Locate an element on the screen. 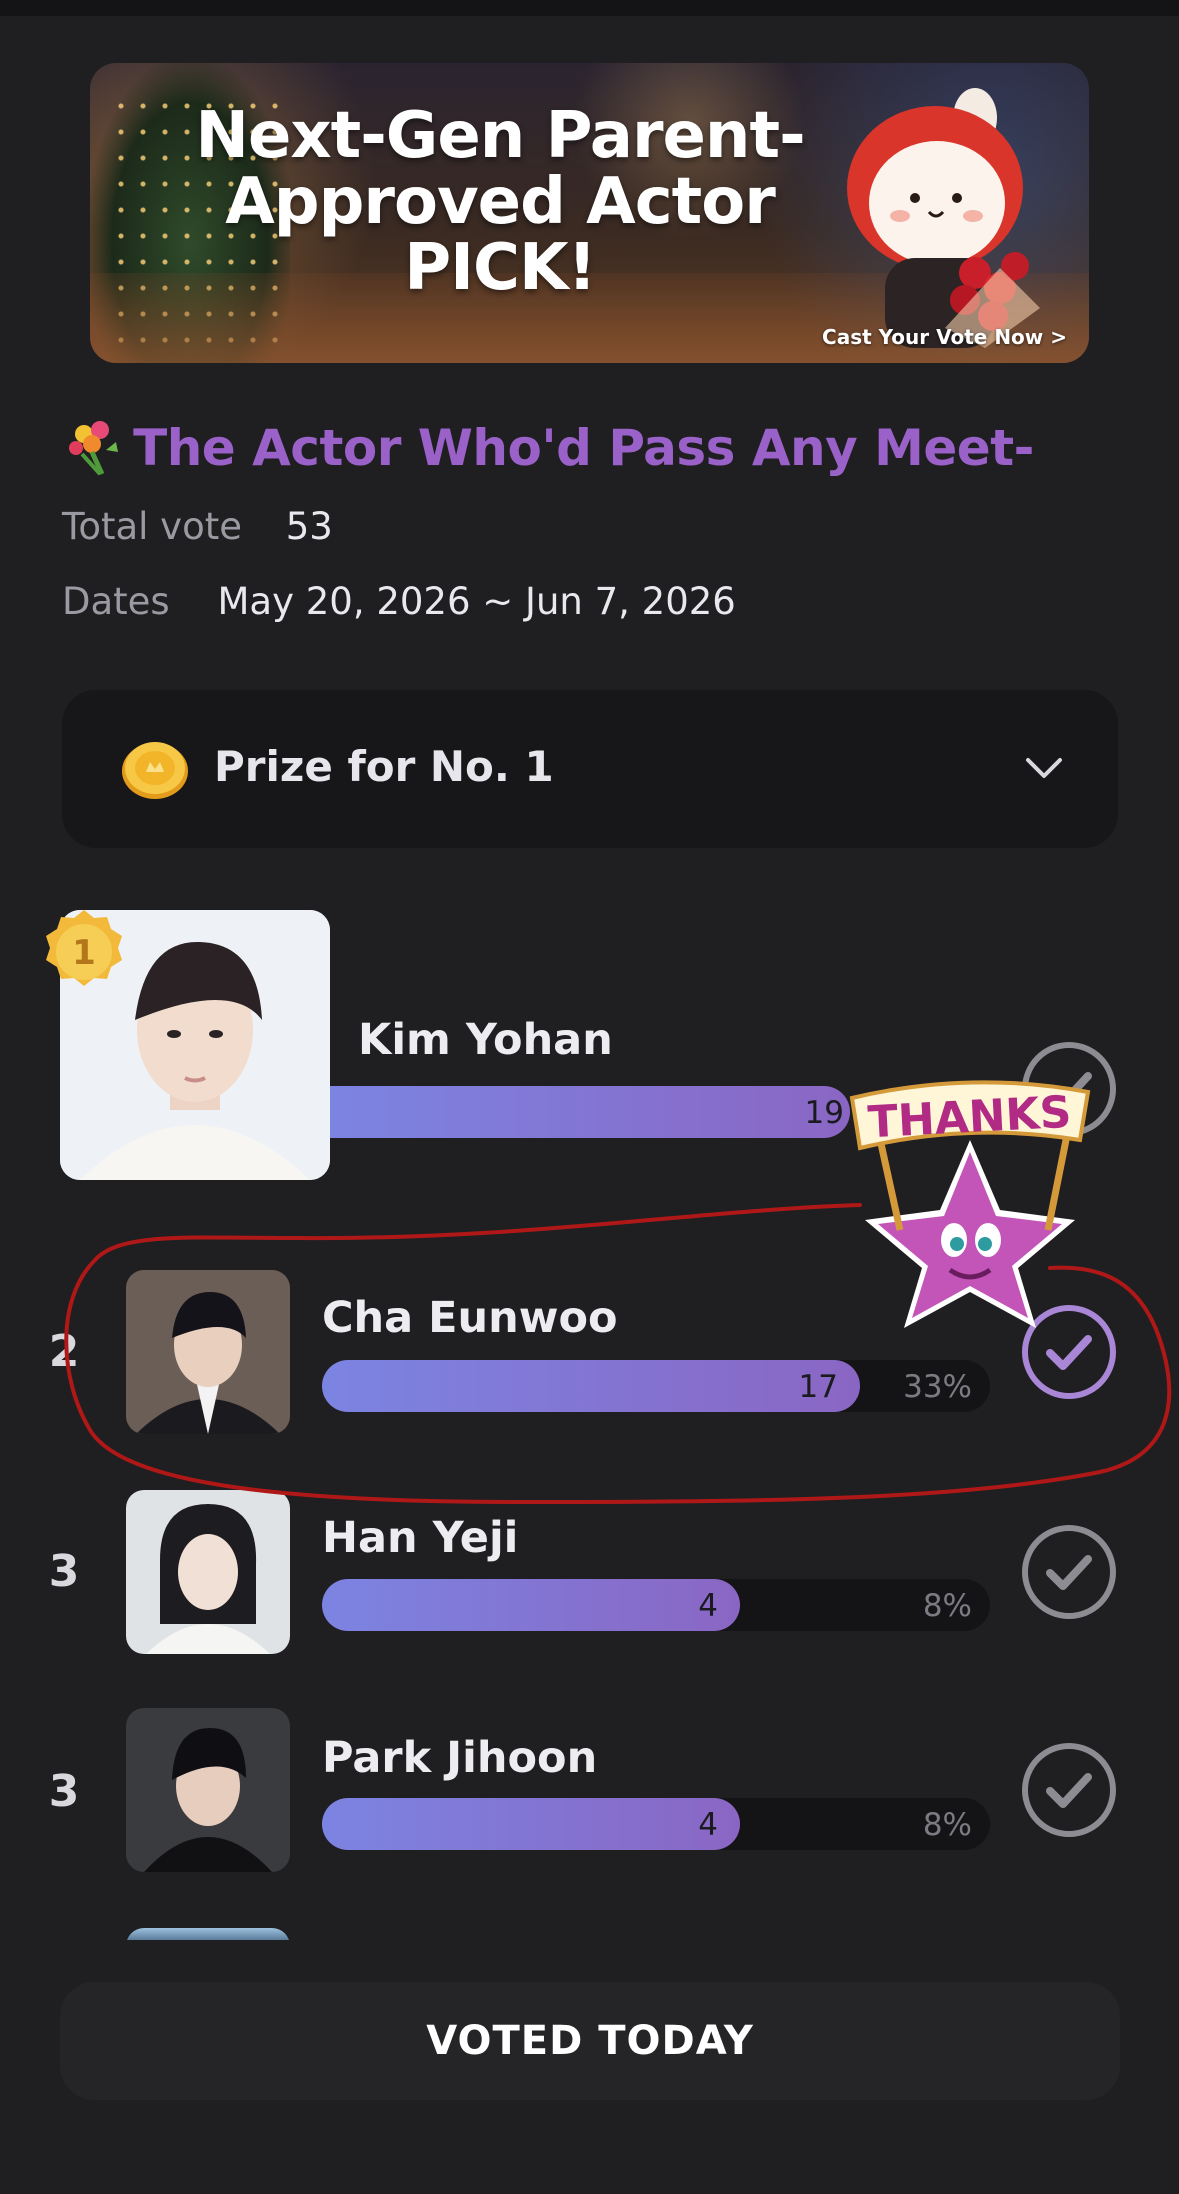 This screenshot has width=1179, height=2194. candidate-name: Han Yeji is located at coordinates (420, 1538).